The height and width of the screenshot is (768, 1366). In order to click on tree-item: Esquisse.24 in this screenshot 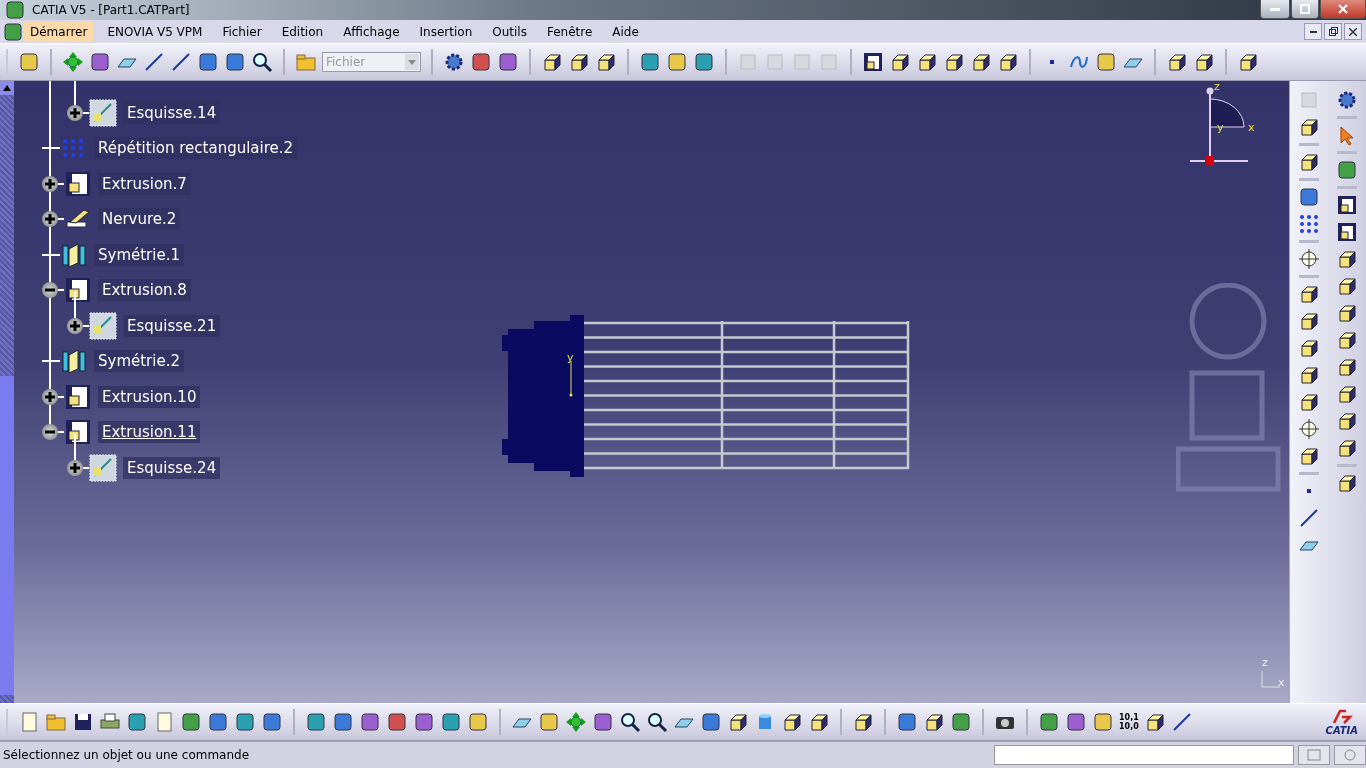, I will do `click(172, 467)`.